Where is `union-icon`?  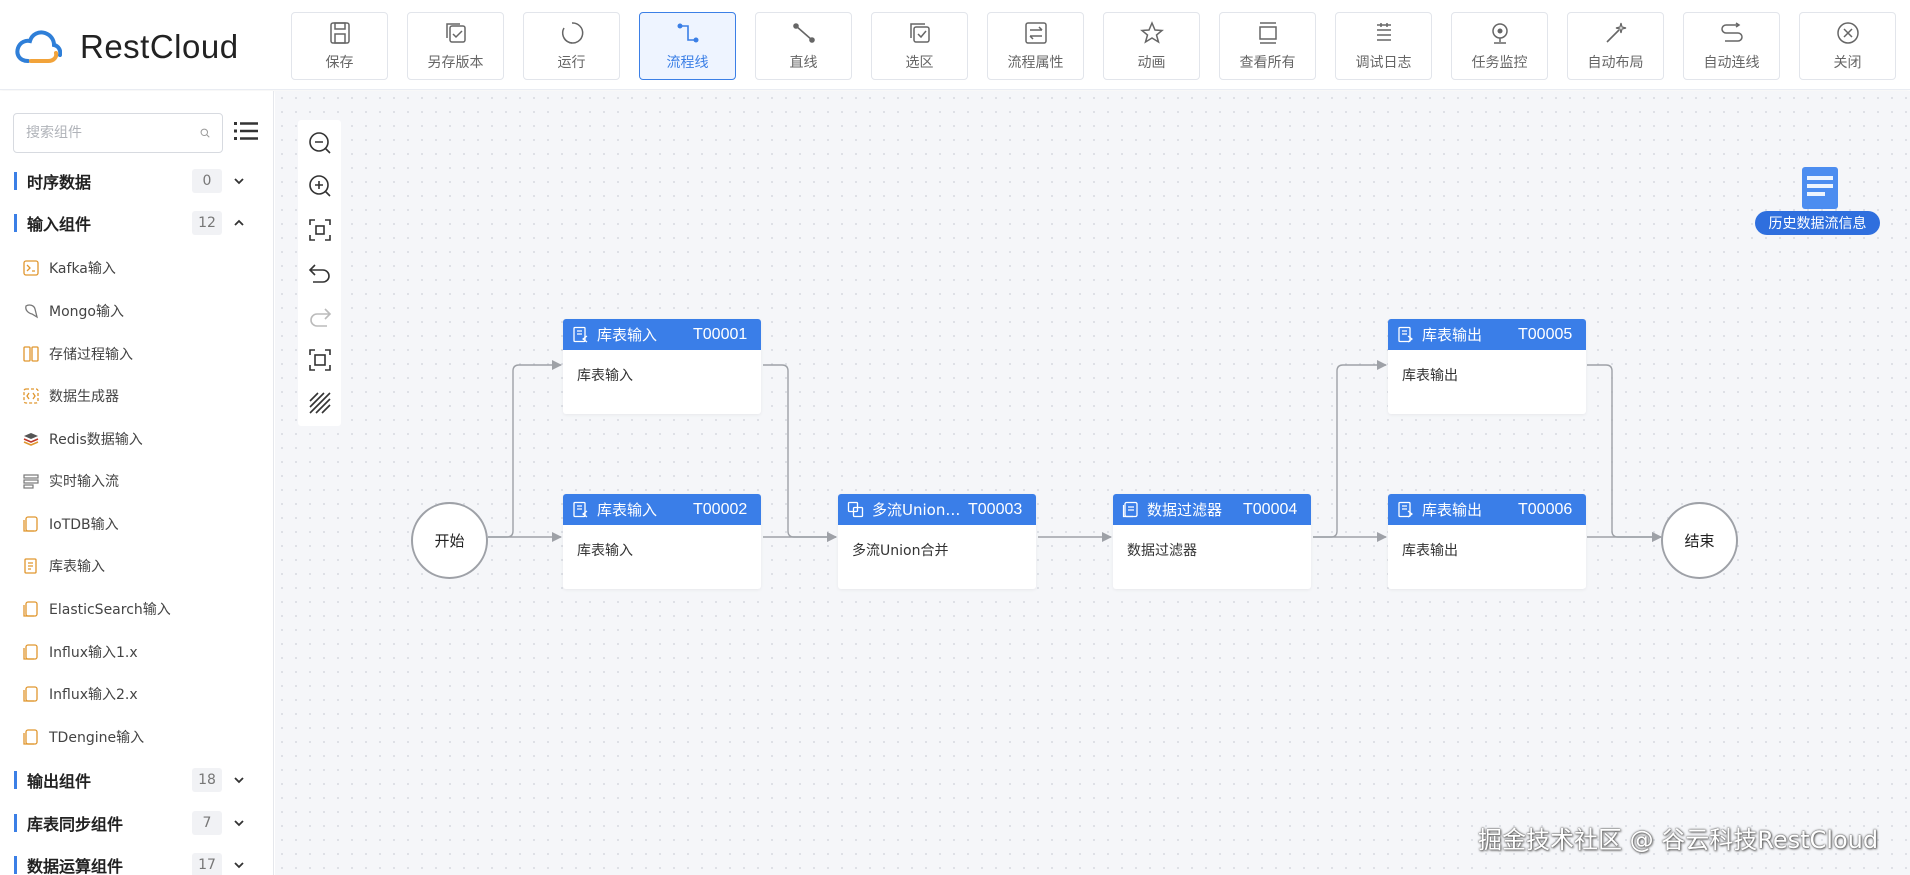
union-icon is located at coordinates (855, 509).